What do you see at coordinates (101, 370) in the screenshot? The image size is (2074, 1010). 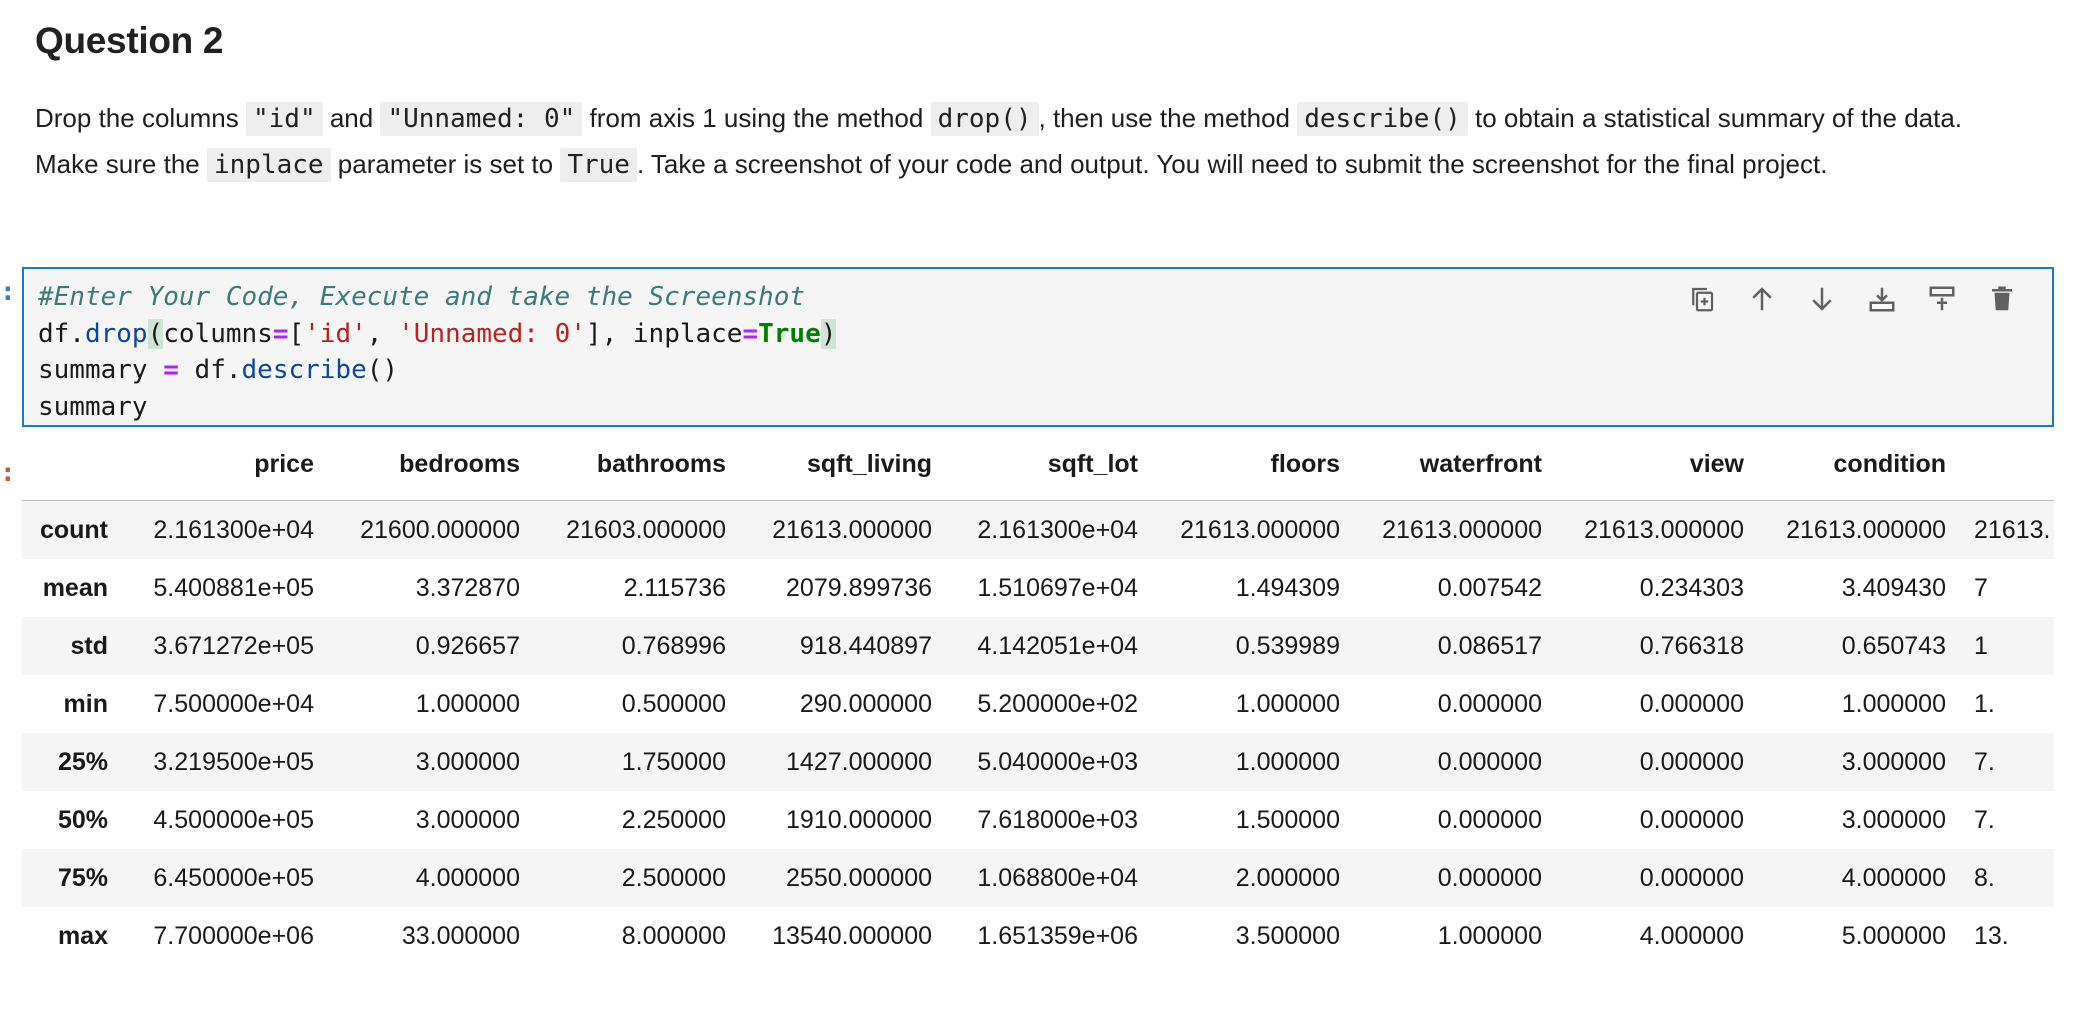 I see `code-token: summary` at bounding box center [101, 370].